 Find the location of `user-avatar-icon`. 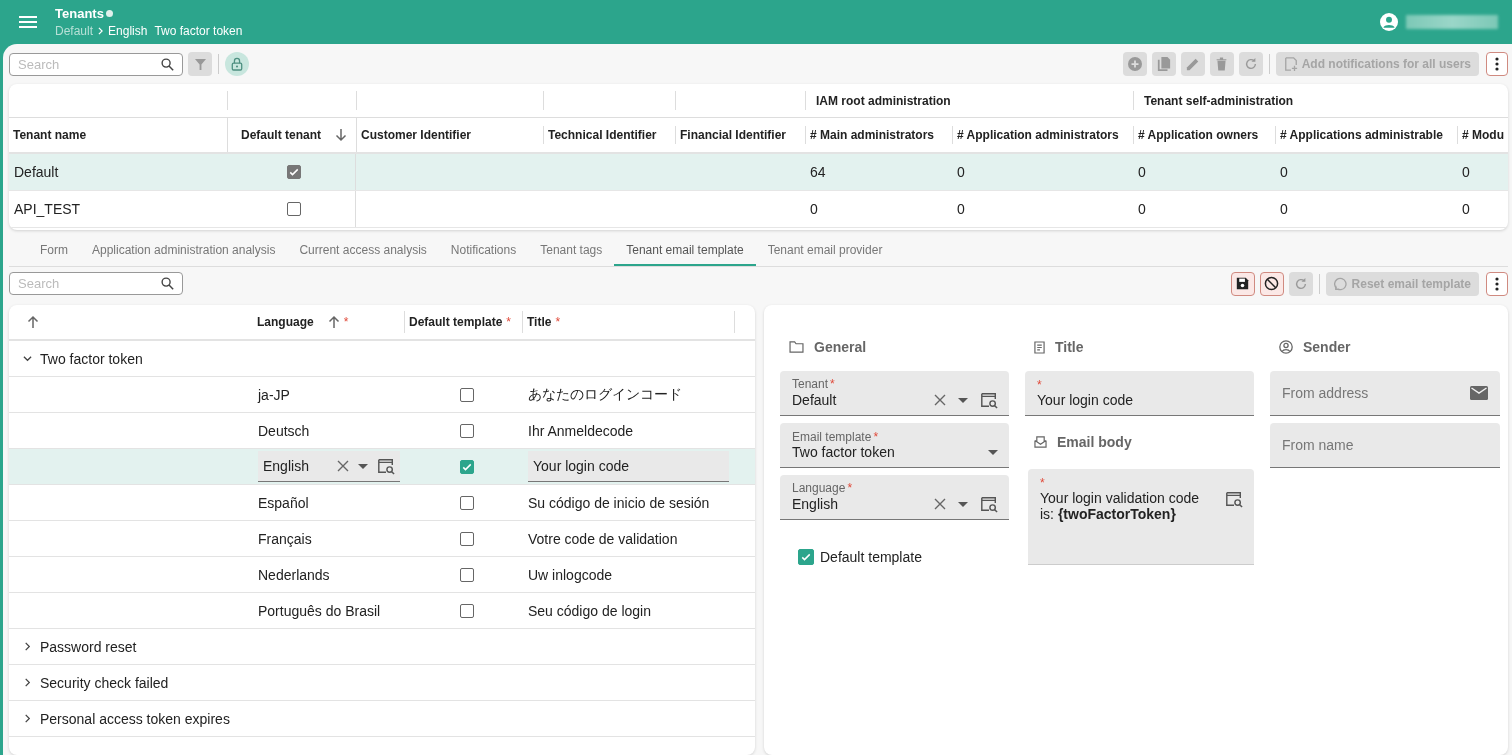

user-avatar-icon is located at coordinates (1389, 22).